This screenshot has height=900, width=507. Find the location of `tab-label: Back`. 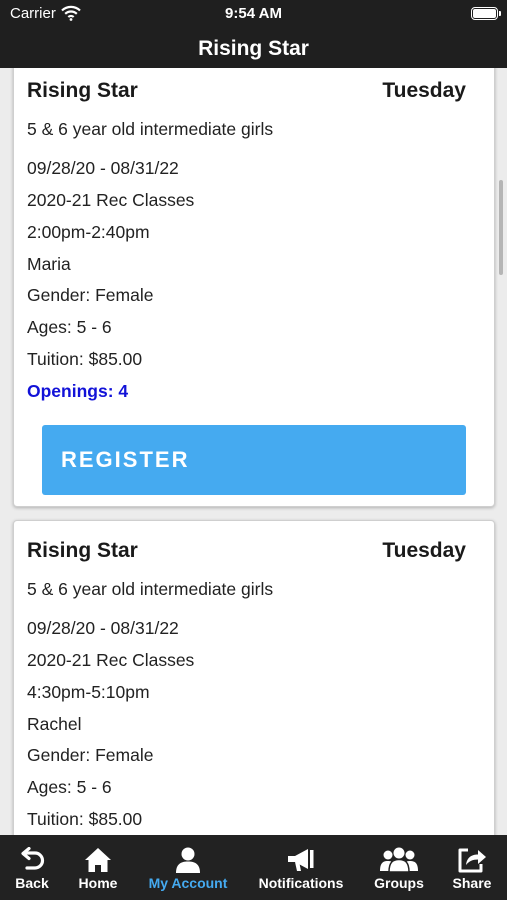

tab-label: Back is located at coordinates (32, 883).